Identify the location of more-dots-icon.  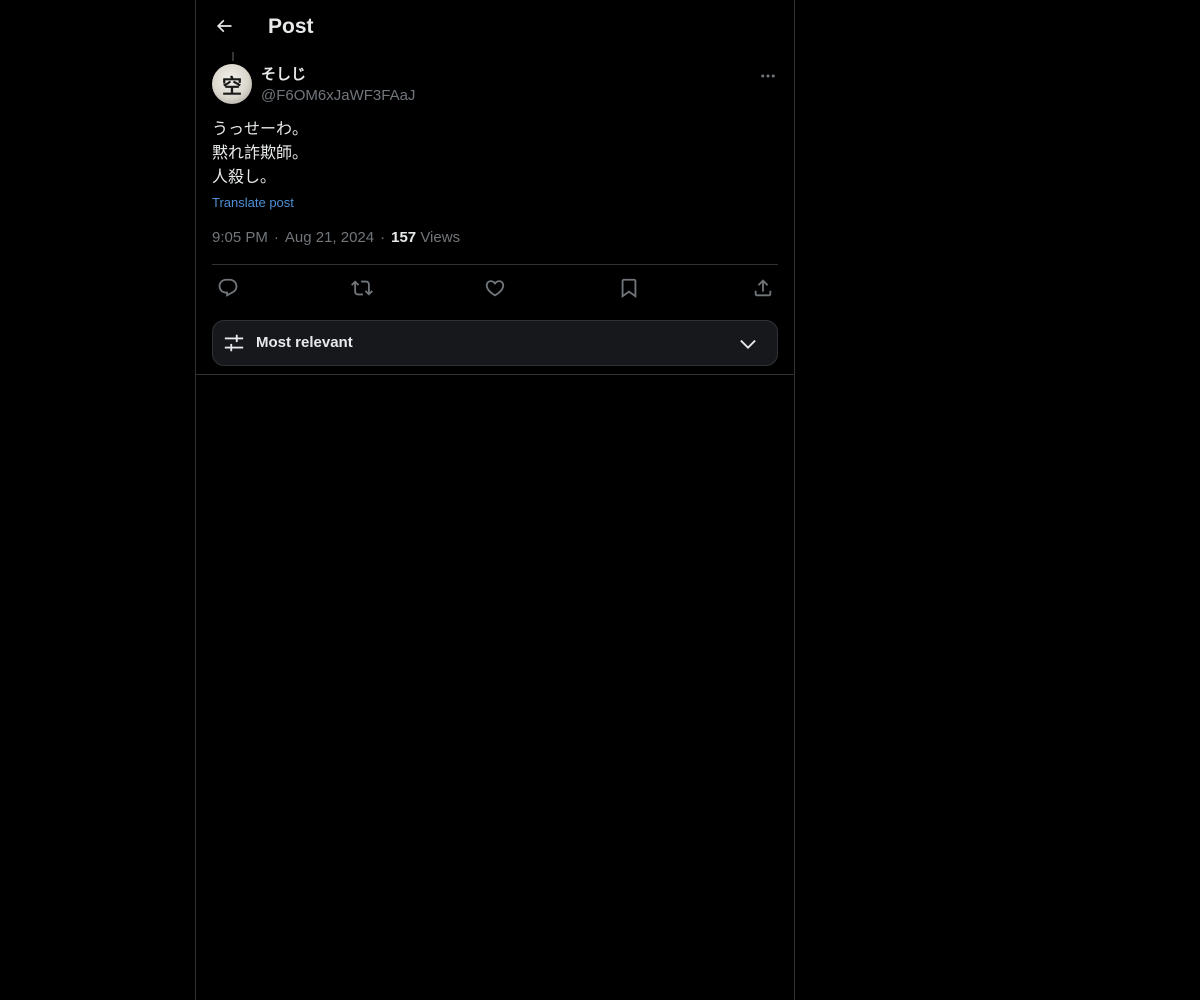
(768, 76).